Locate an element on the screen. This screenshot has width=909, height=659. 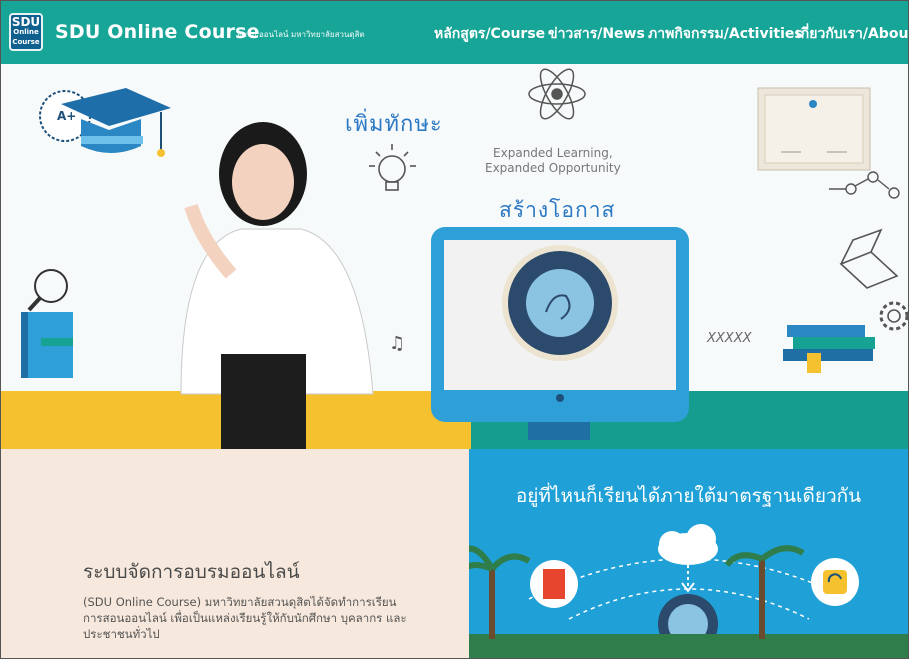
logo-text-online: Online is located at coordinates (26, 32).